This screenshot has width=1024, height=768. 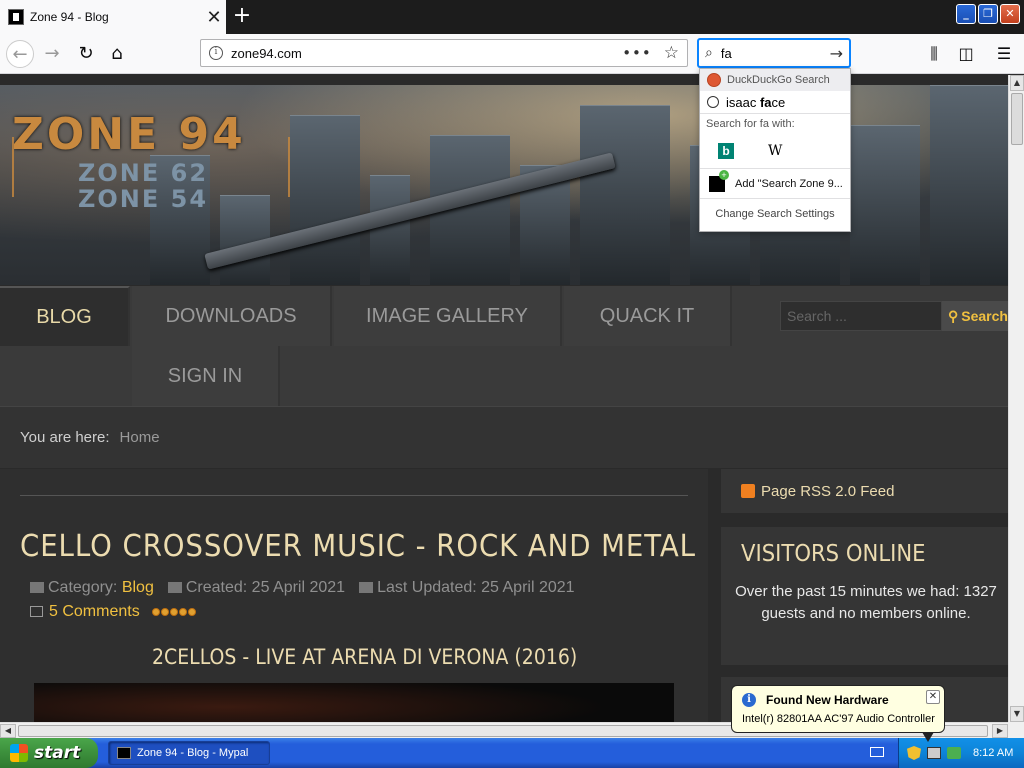 I want to click on menu-hamburger-icon: ☰, so click(x=1004, y=54).